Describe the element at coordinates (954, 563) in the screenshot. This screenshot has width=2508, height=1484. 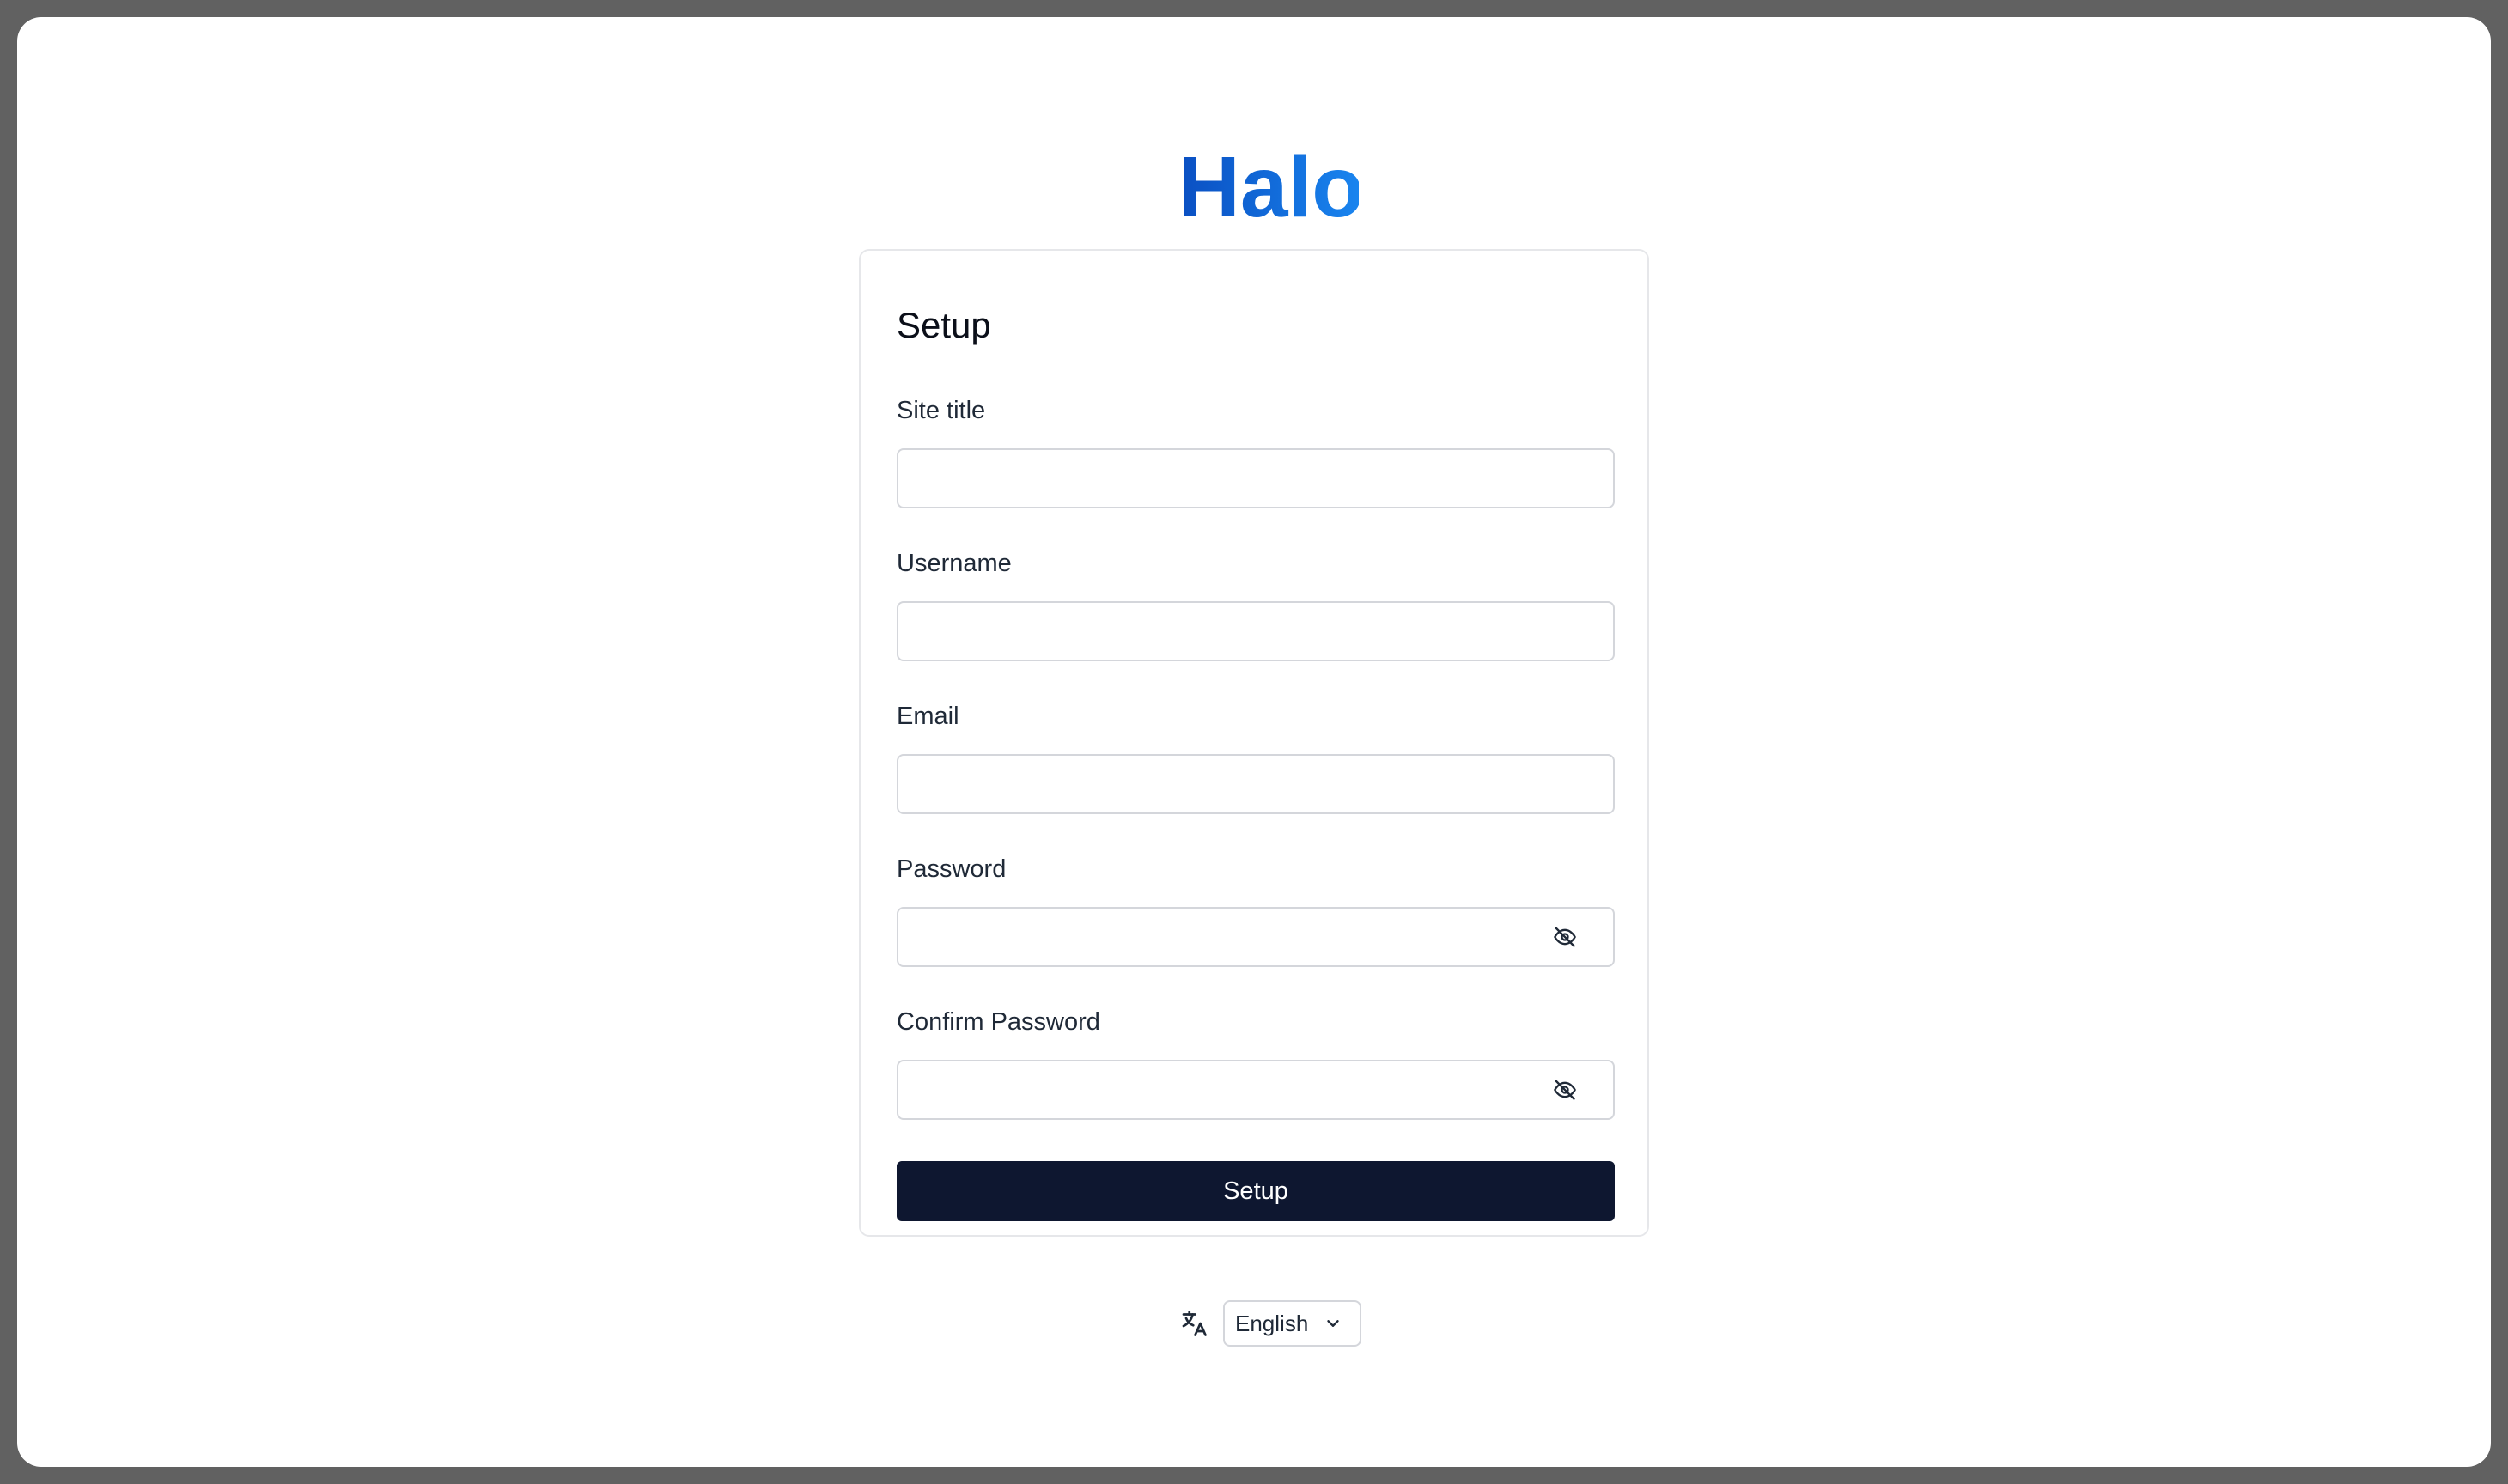
I see `username-label: Username` at that location.